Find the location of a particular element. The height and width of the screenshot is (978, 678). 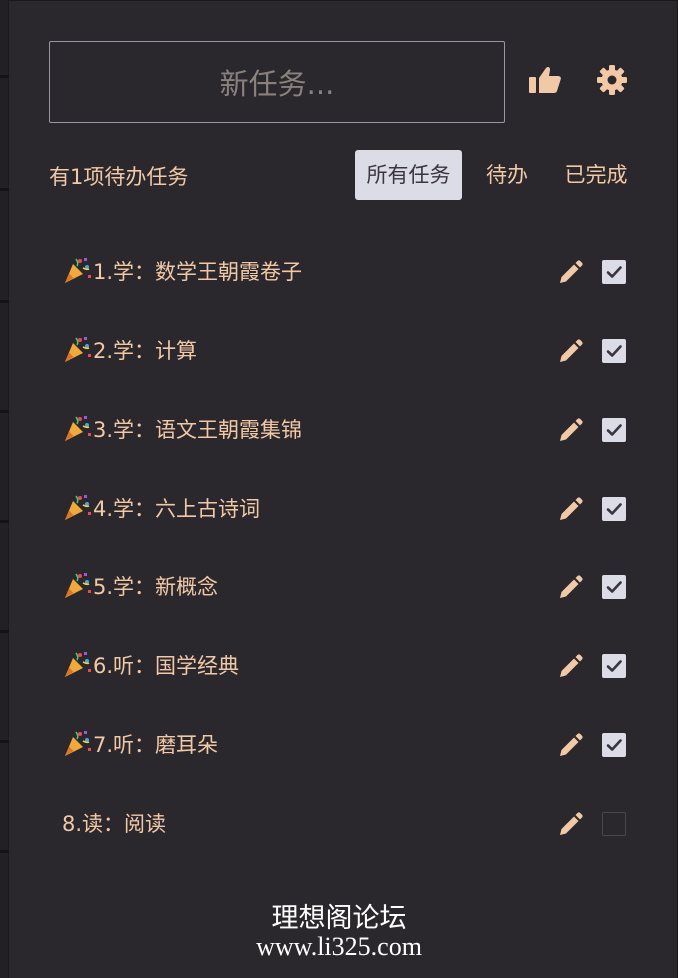

task-item: 1.学：数学王朝霞卷子 is located at coordinates (352, 272).